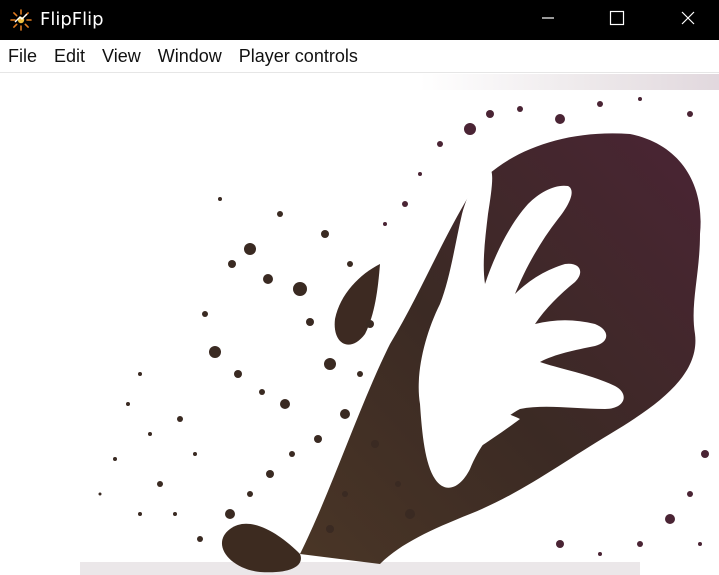 Image resolution: width=719 pixels, height=575 pixels. I want to click on close-icon, so click(688, 20).